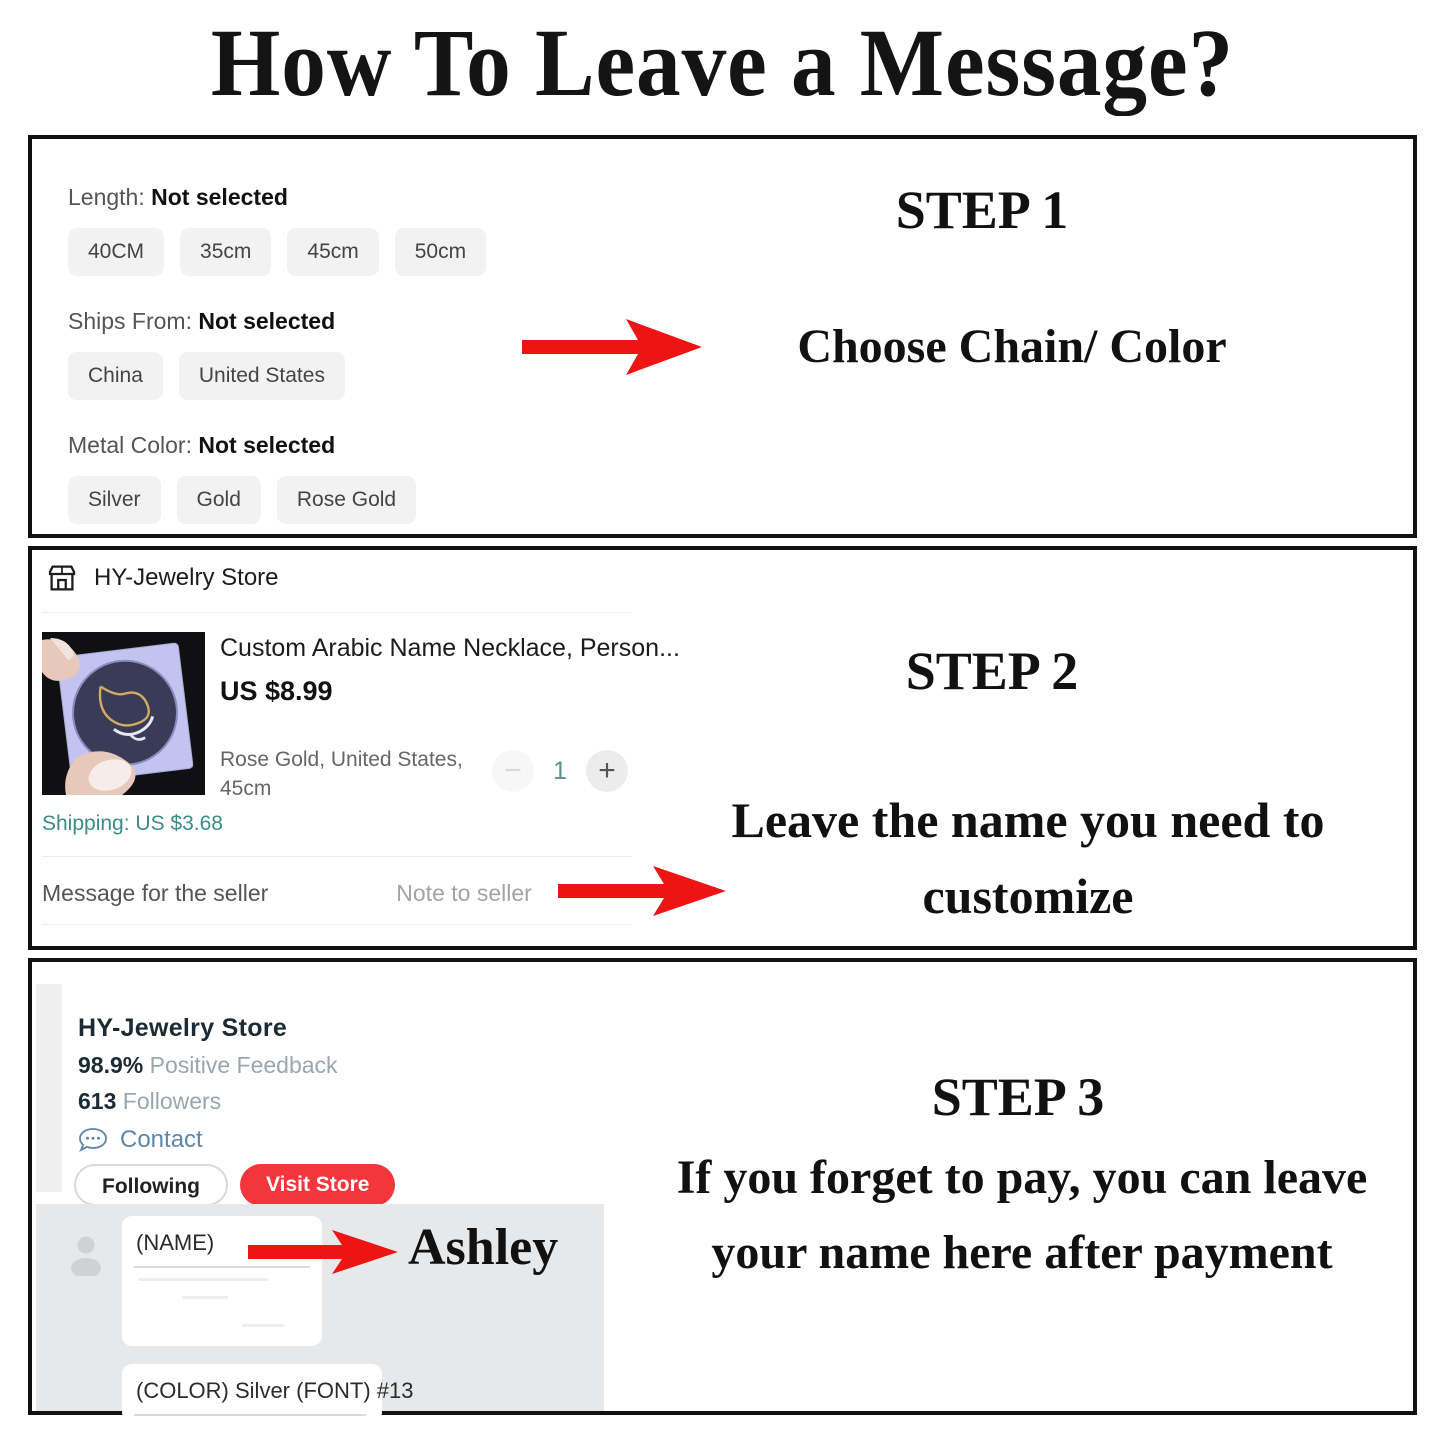 Image resolution: width=1445 pixels, height=1445 pixels. Describe the element at coordinates (337, 612) in the screenshot. I see `divider-top` at that location.